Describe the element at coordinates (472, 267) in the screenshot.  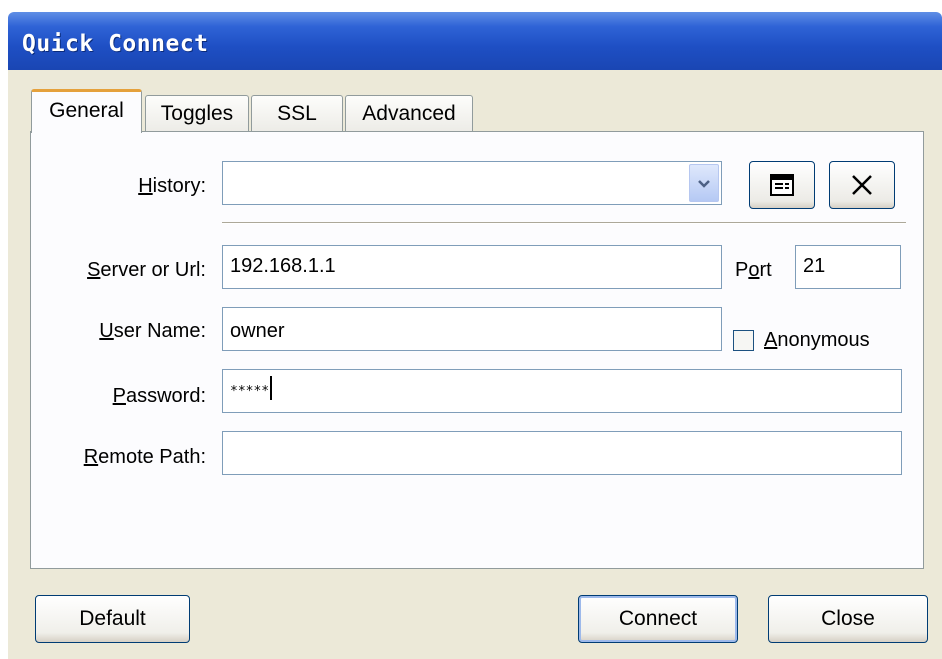
I see `server-input: 192.168.1.1` at that location.